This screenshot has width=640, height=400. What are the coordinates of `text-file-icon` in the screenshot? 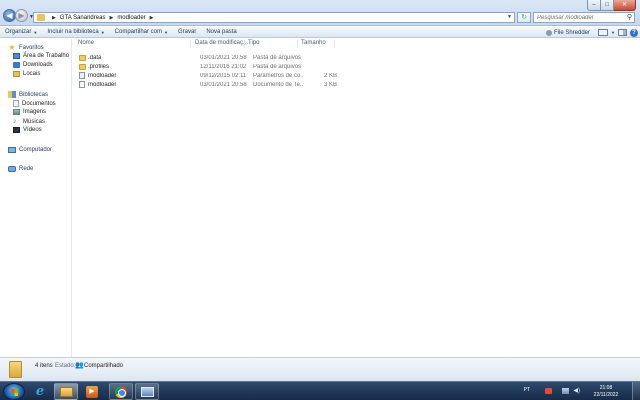 It's located at (82, 84).